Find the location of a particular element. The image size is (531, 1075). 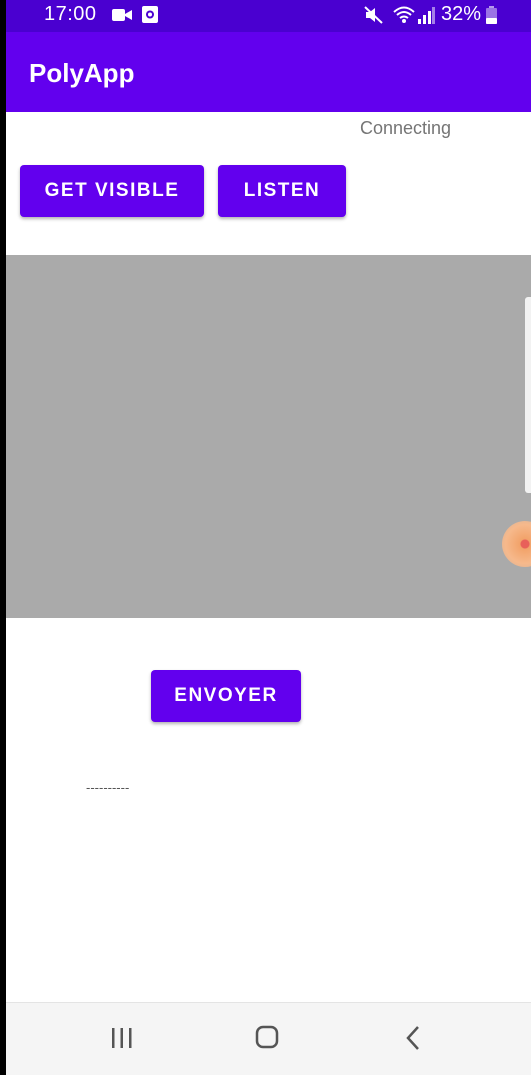

app-bar: PolyApp is located at coordinates (268, 72).